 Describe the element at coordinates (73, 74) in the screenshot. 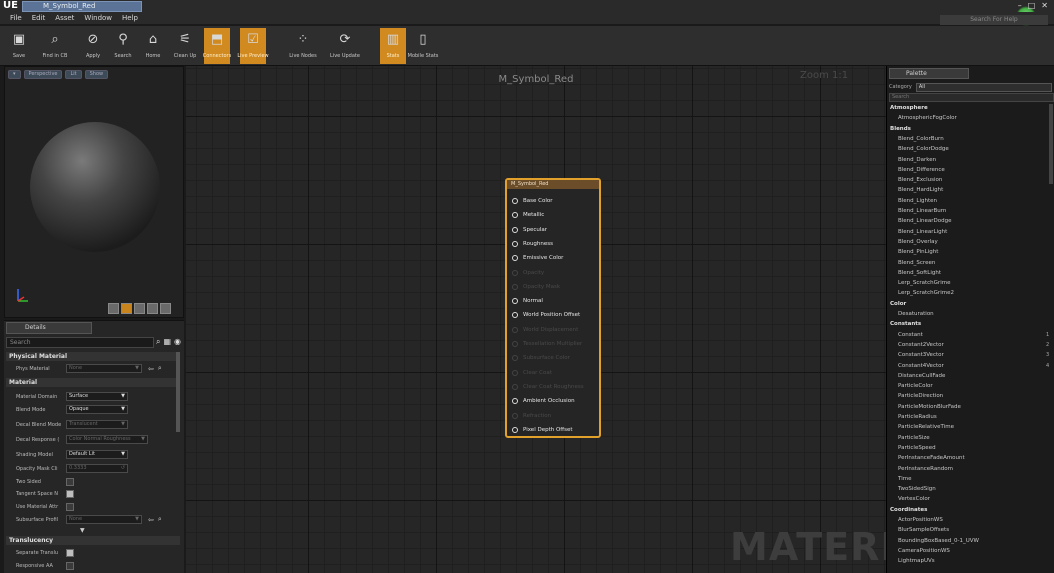

I see `lit-button: Lit` at that location.